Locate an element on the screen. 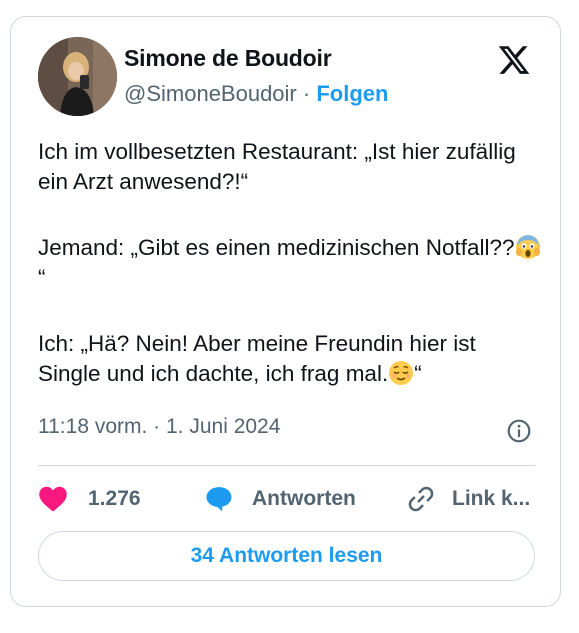 The image size is (579, 633). avatar is located at coordinates (77, 76).